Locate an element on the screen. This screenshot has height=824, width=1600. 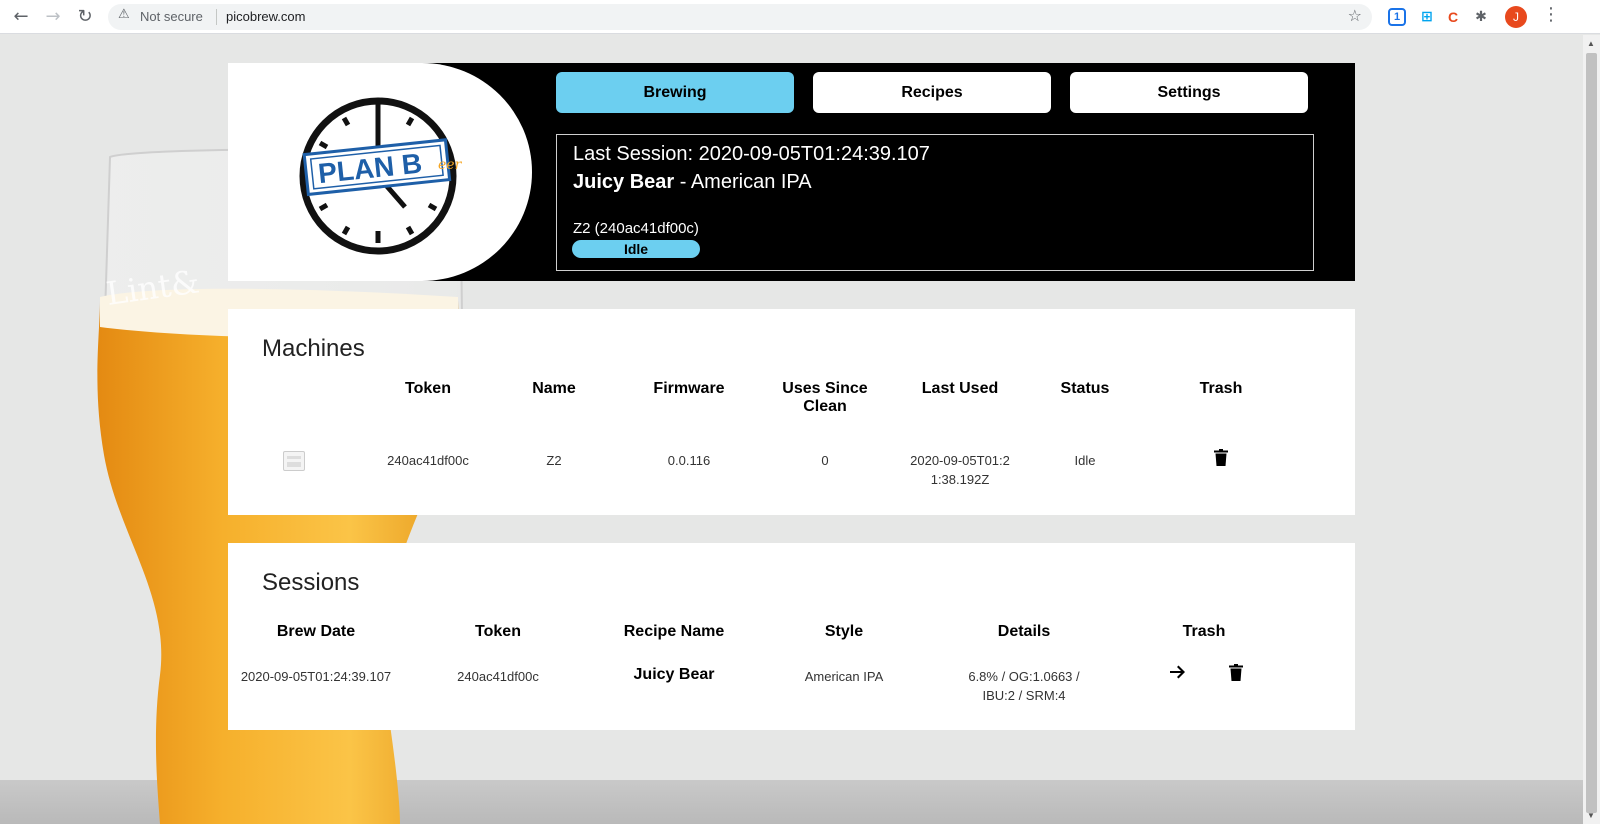
machines-header-firmware: Firmware is located at coordinates (689, 388).